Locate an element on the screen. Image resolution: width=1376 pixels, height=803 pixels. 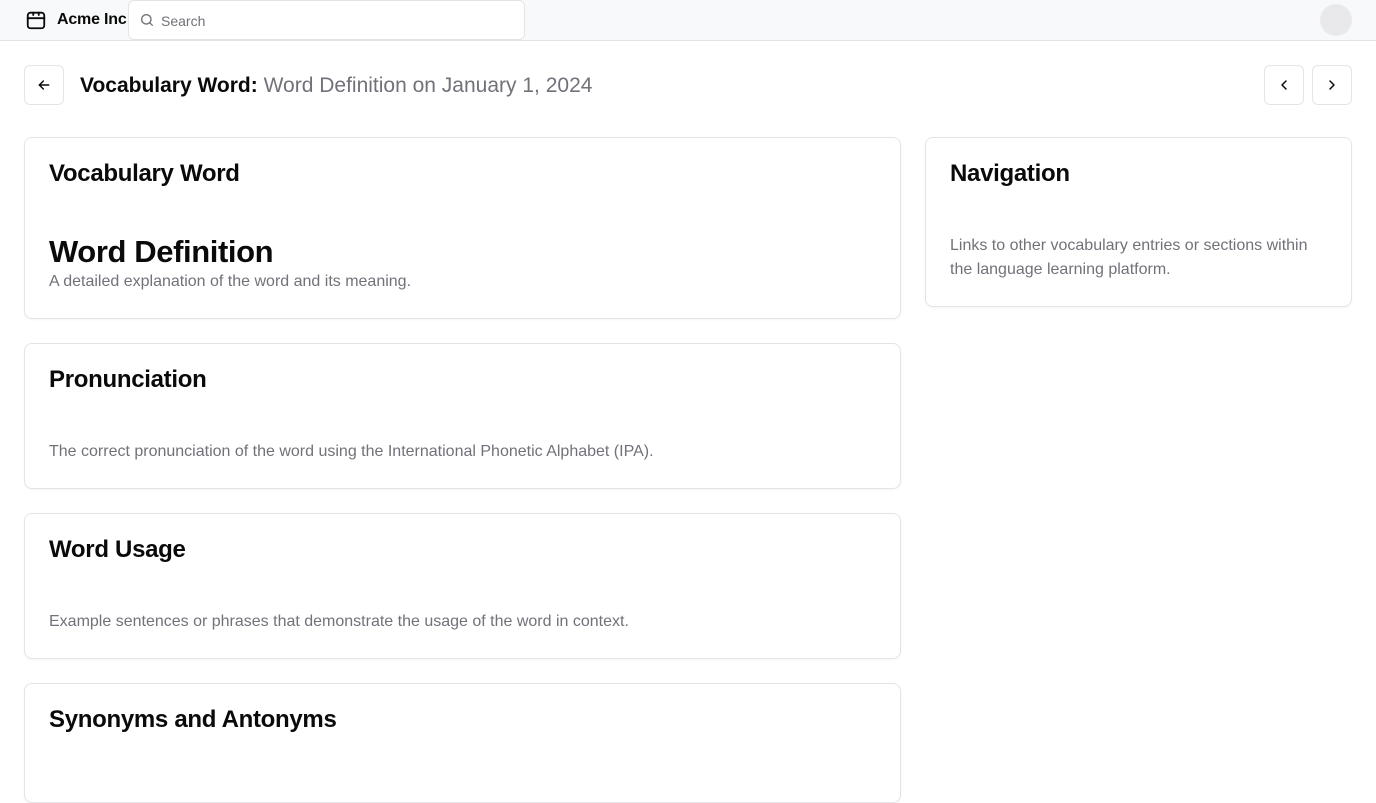
card-heading: Vocabulary Word is located at coordinates (144, 173).